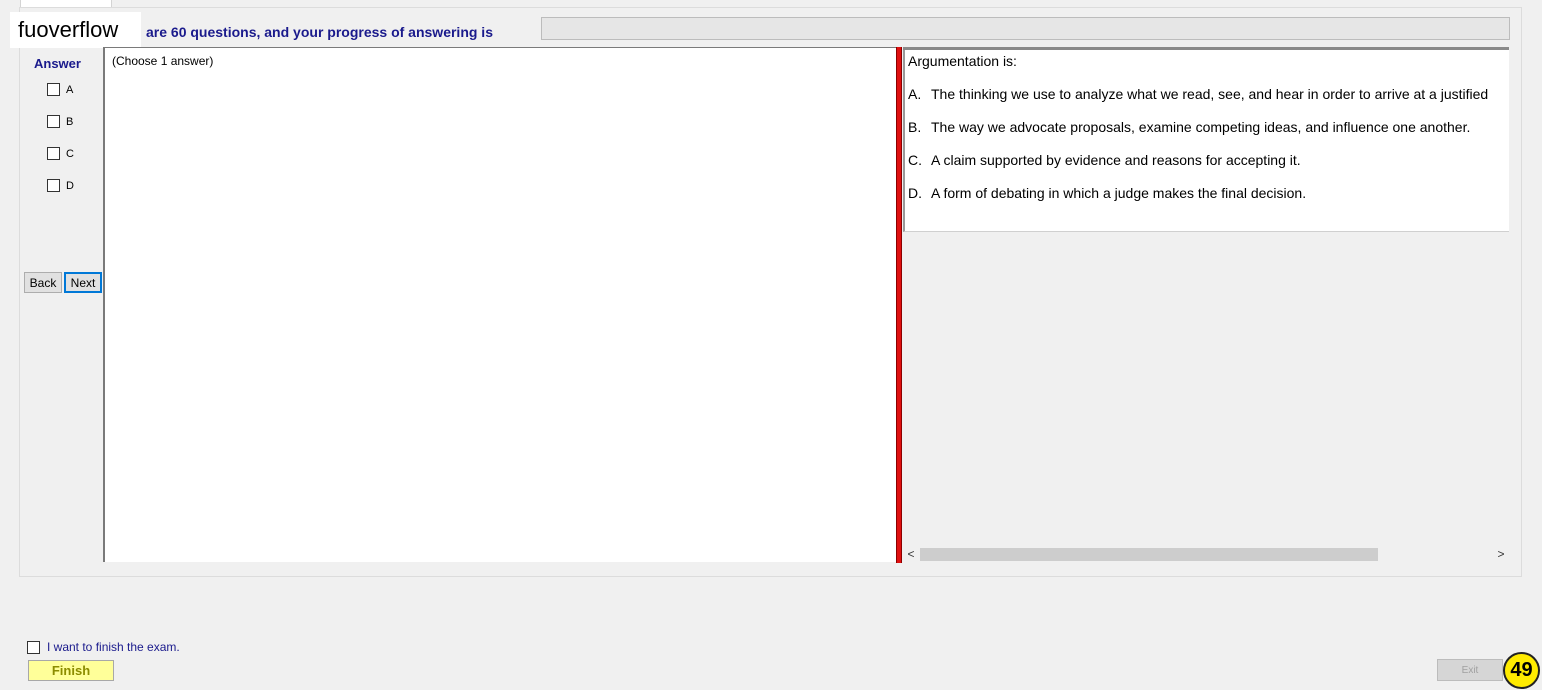  I want to click on answer-option-label: B, so click(70, 121).